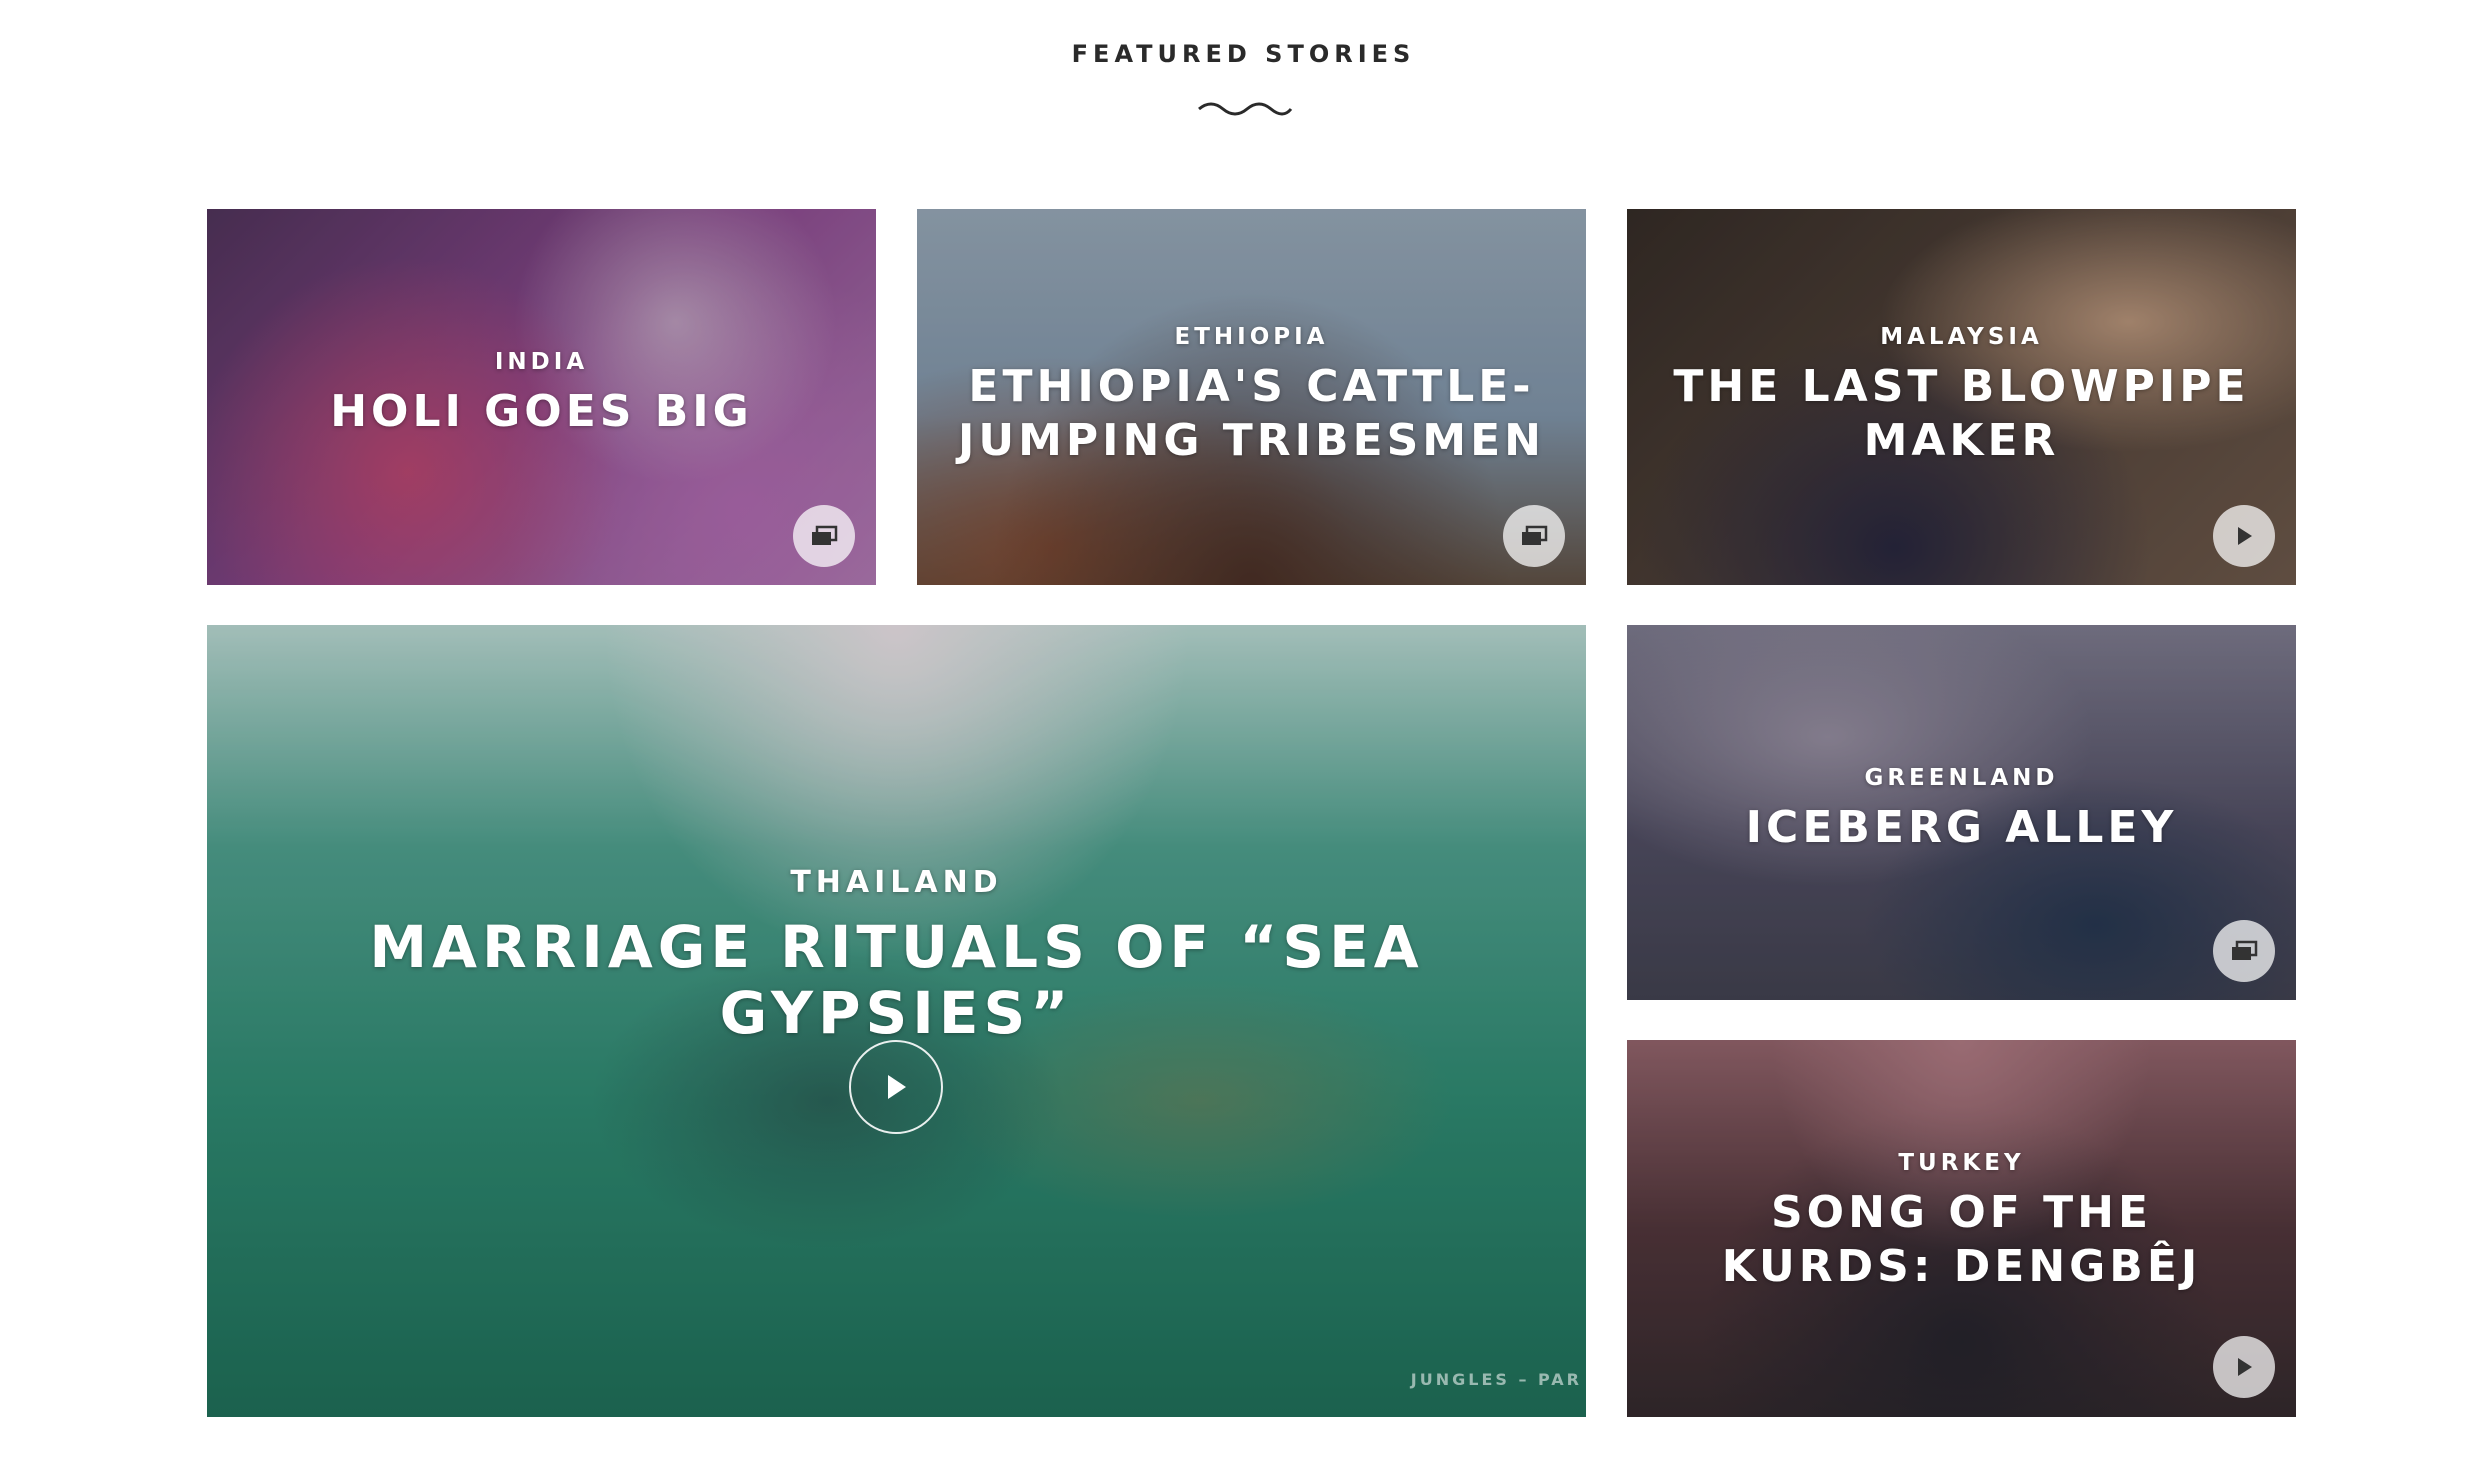 This screenshot has height=1462, width=2487. I want to click on story-card-greenland: GREENLAND ICEBERG ALLEY, so click(1961, 812).